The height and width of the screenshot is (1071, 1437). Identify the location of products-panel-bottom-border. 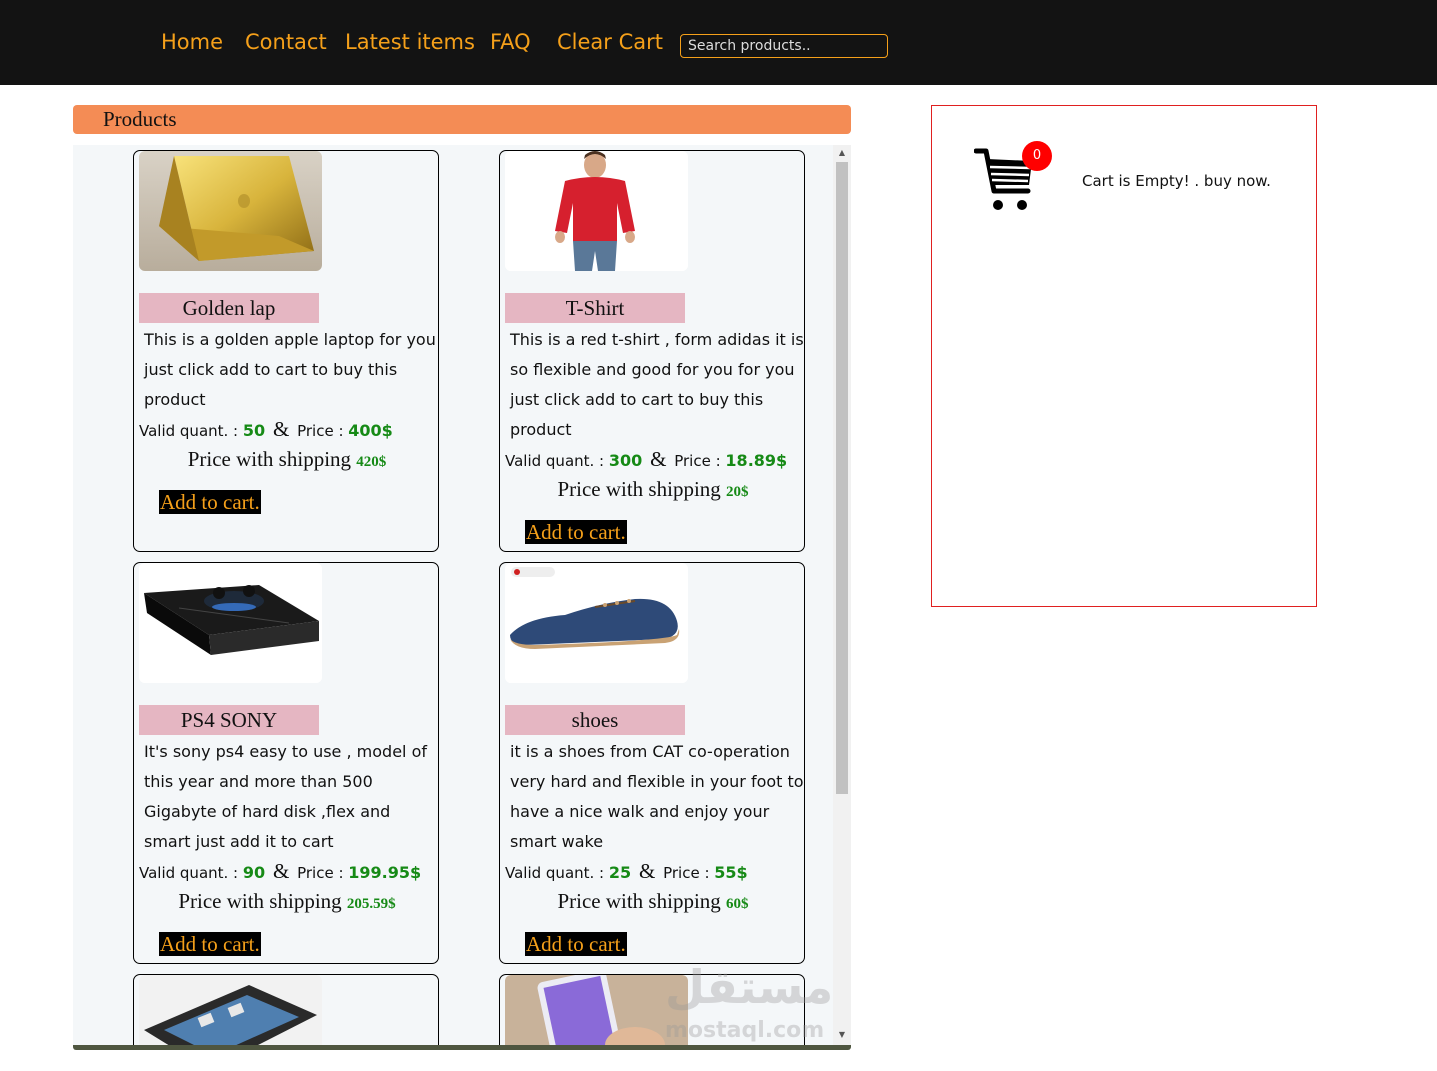
(462, 1047).